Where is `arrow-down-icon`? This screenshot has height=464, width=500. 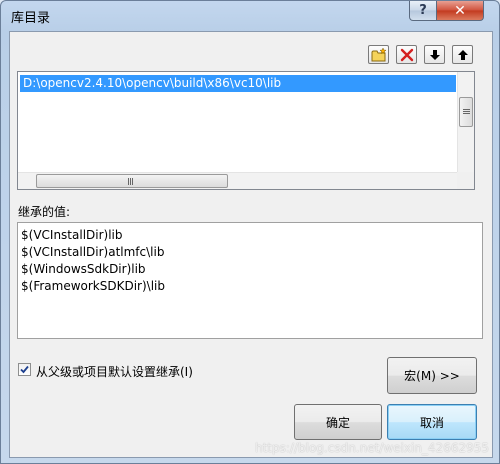
arrow-down-icon is located at coordinates (434, 54).